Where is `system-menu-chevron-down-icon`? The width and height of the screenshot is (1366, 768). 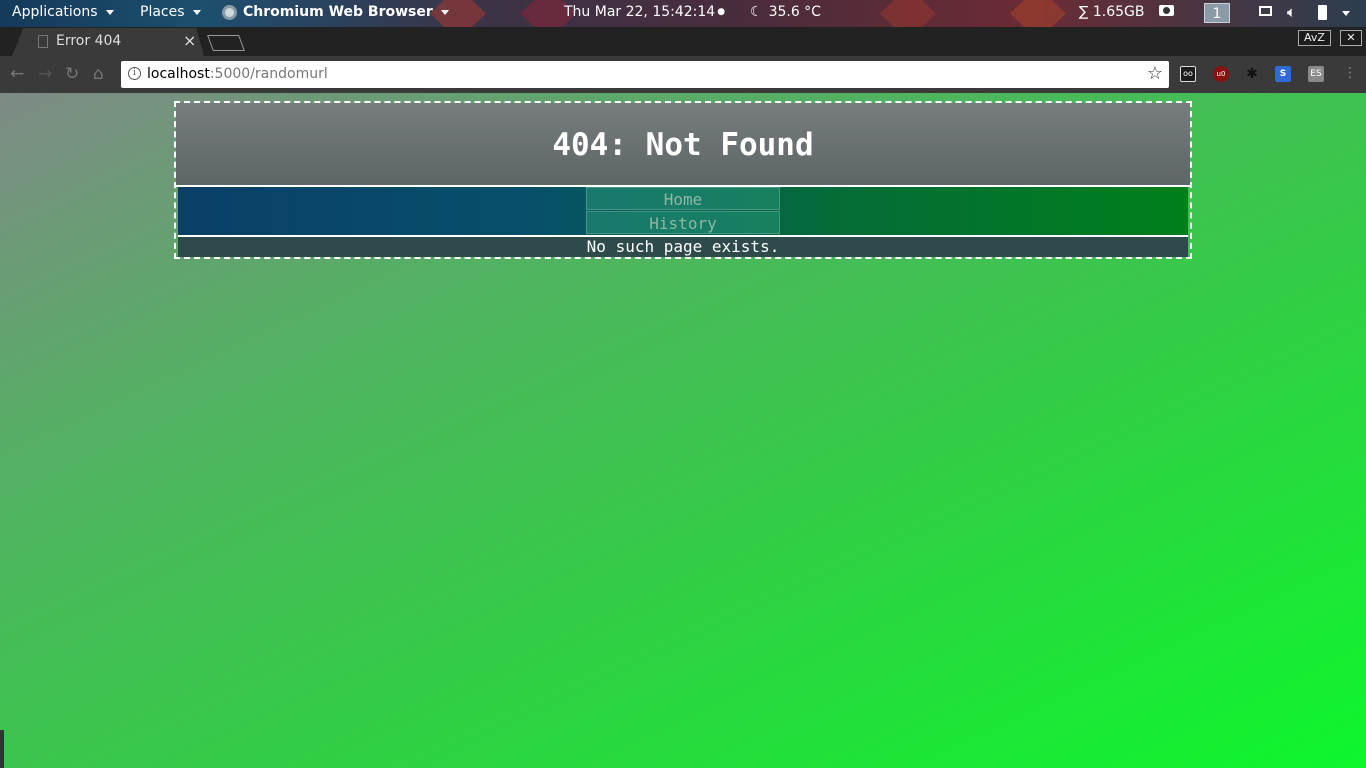 system-menu-chevron-down-icon is located at coordinates (1345, 13).